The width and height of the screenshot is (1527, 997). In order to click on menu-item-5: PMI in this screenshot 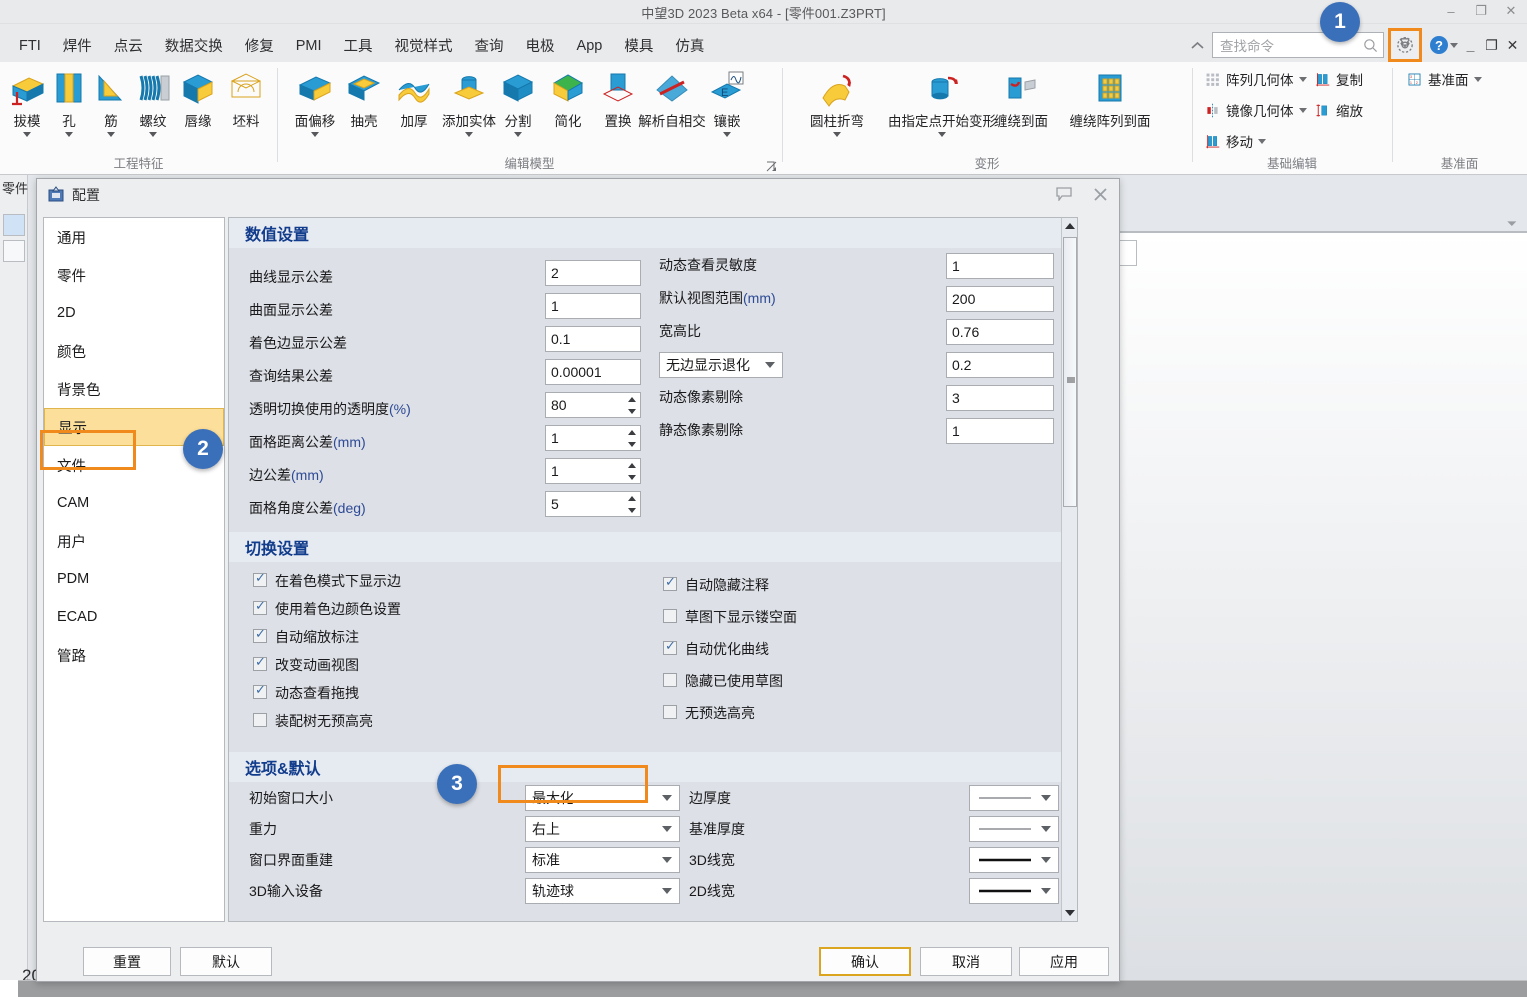, I will do `click(309, 46)`.